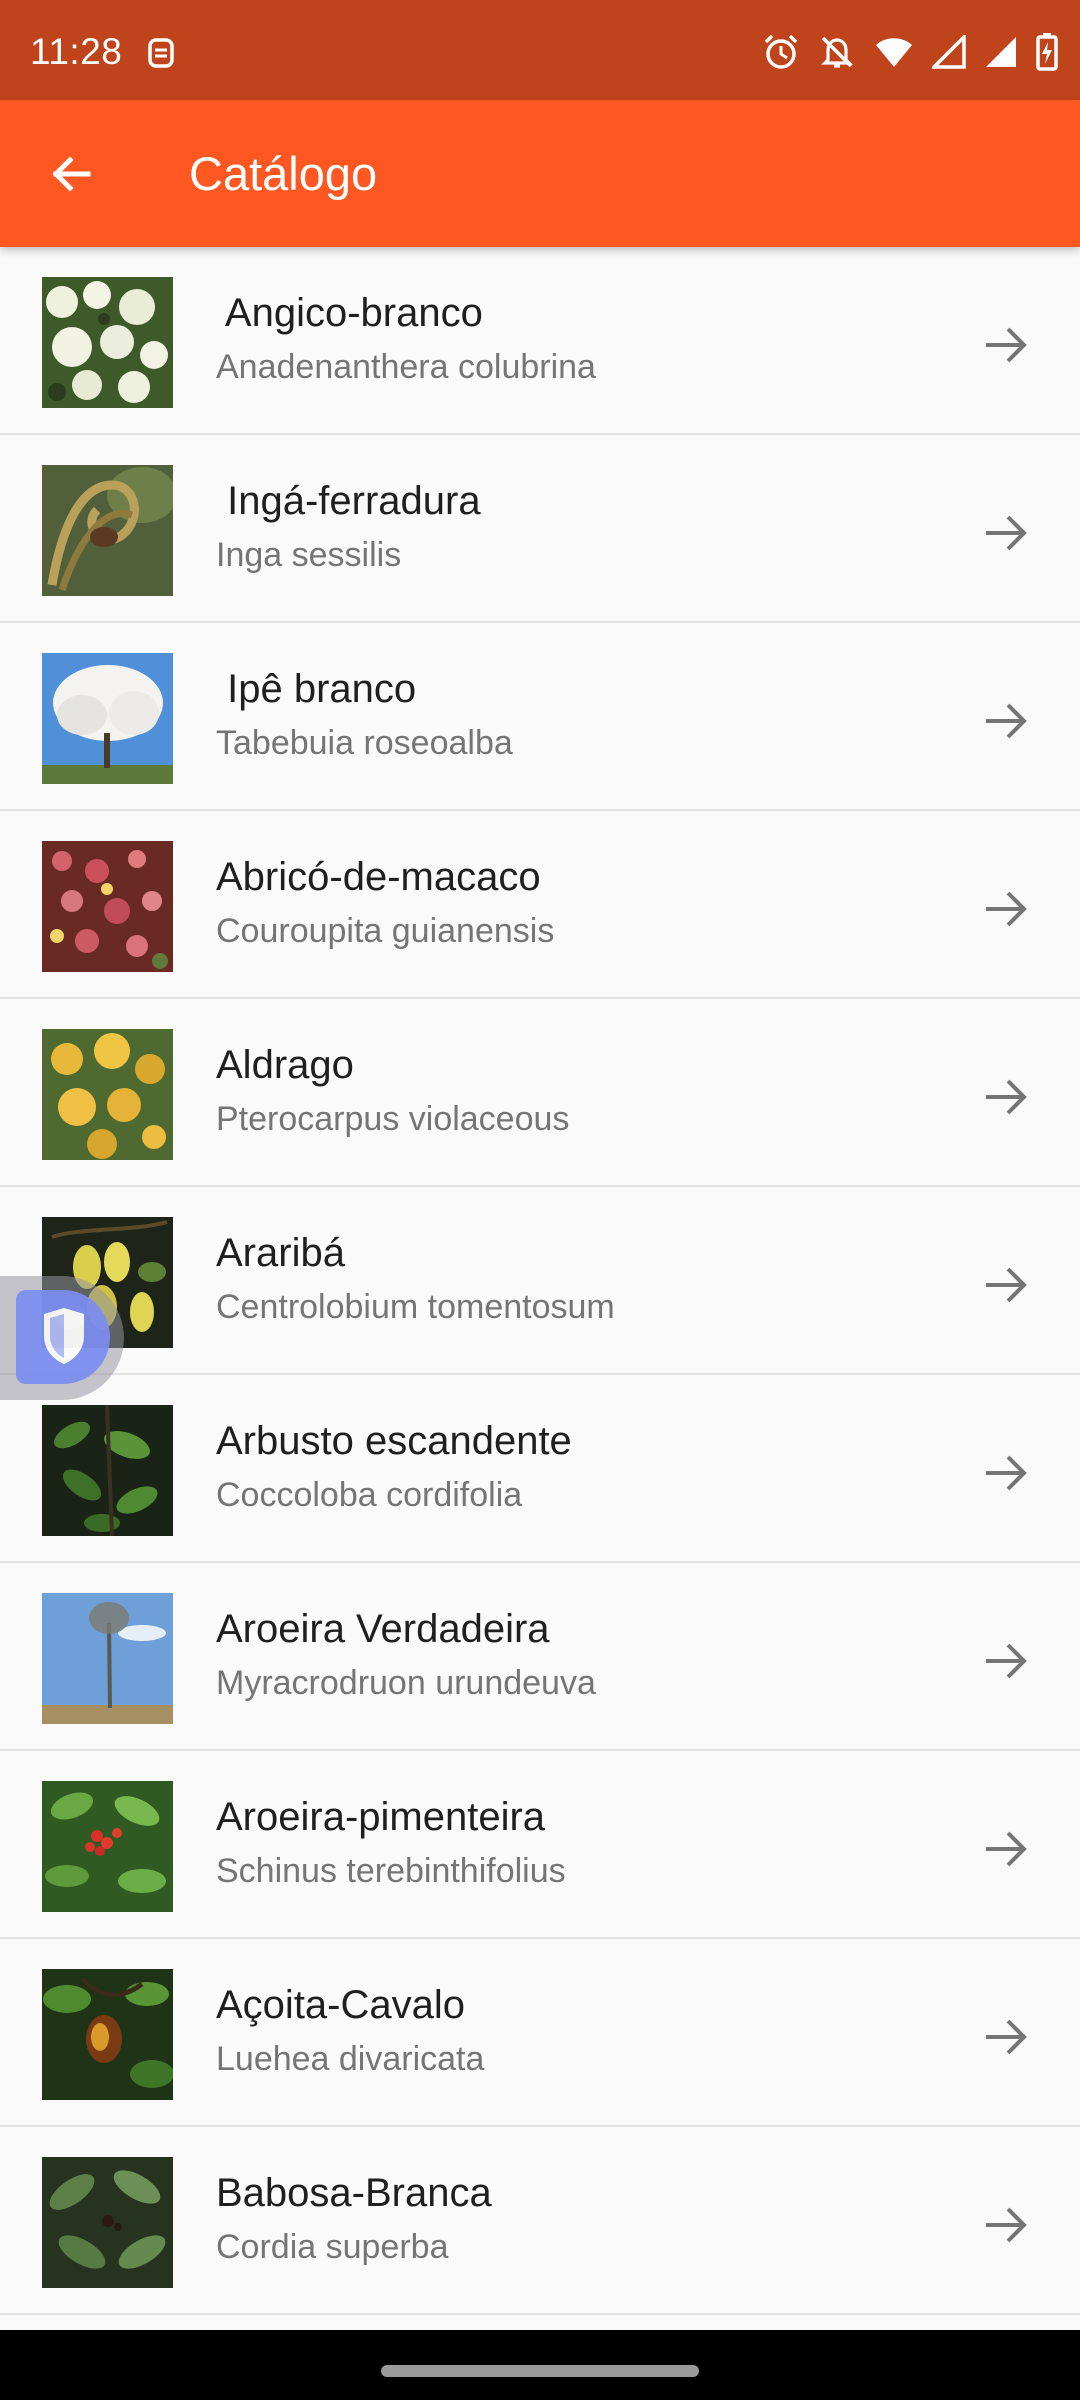  I want to click on battery-charging-icon, so click(1047, 52).